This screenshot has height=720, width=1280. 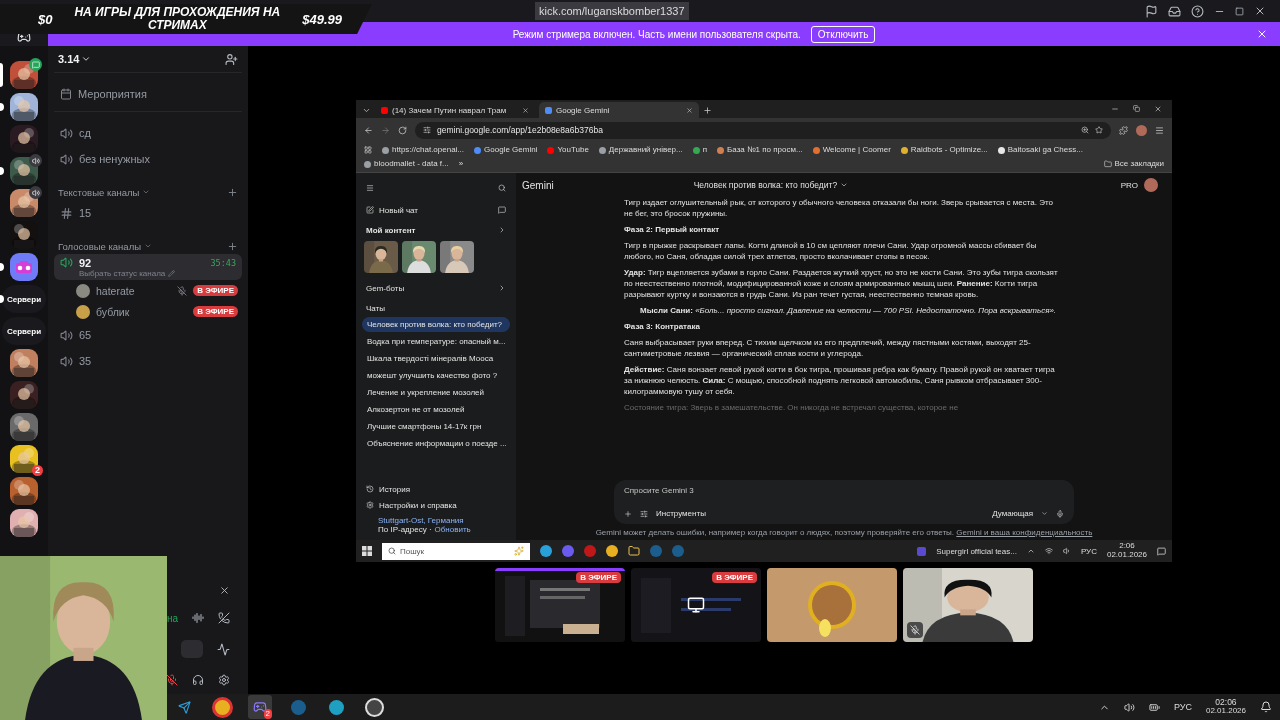 I want to click on folder-icon, so click(x=634, y=551).